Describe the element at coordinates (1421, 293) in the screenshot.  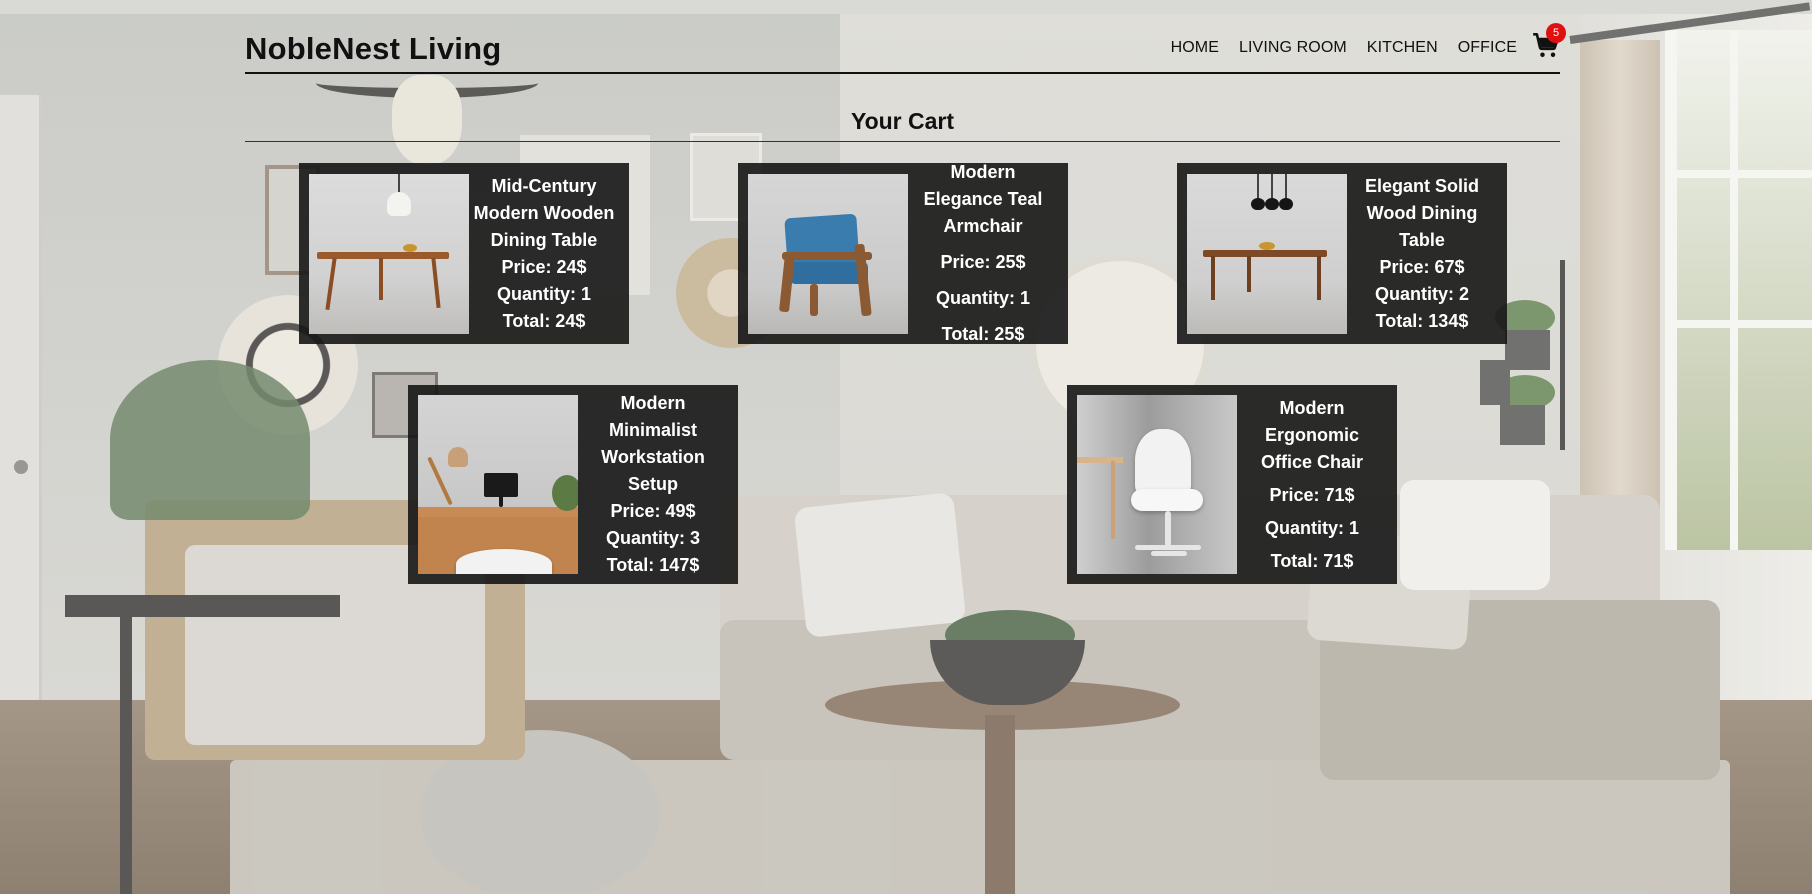
I see `item-quantity: Quantity: 2` at that location.